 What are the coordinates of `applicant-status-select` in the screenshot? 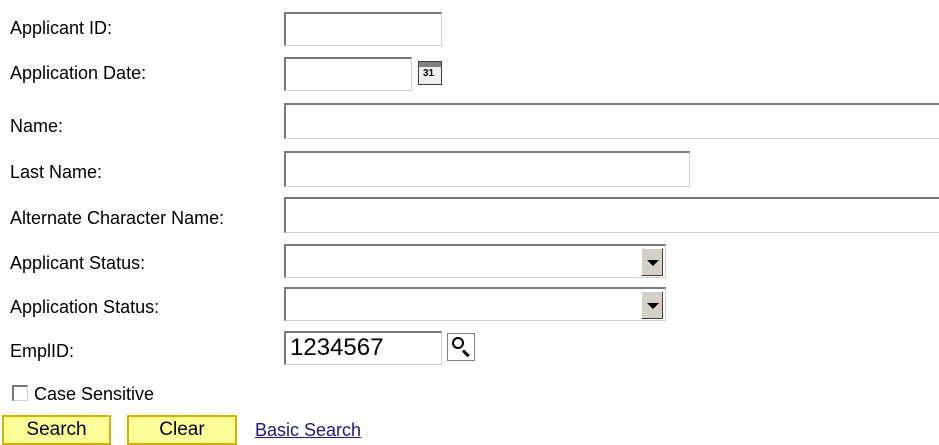 It's located at (475, 261).